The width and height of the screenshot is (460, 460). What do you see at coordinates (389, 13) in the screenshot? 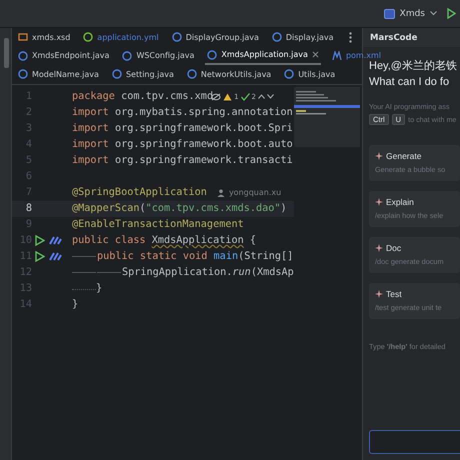
I see `window-icon` at bounding box center [389, 13].